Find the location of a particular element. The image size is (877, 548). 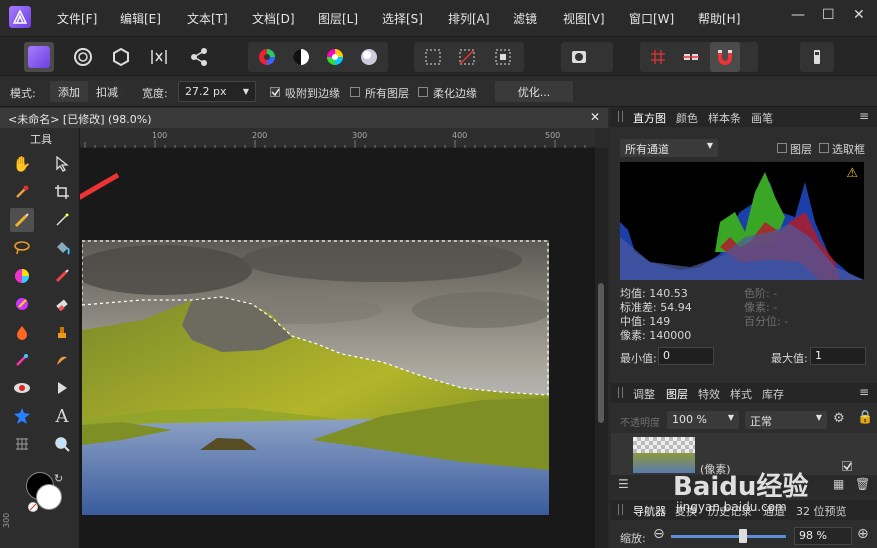

selection-brush-tool-icon is located at coordinates (22, 220).